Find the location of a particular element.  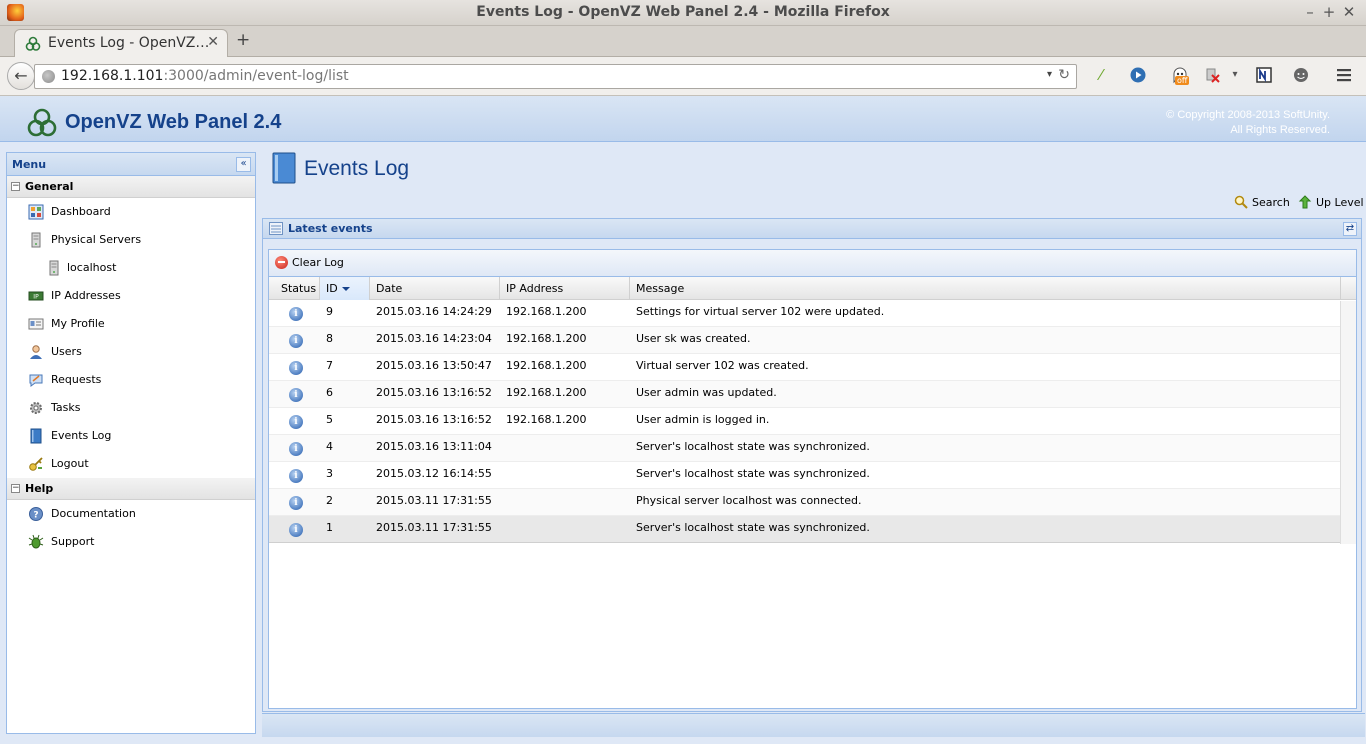

tab-events-log: Events Log - OpenVZ… ✕ is located at coordinates (121, 43).